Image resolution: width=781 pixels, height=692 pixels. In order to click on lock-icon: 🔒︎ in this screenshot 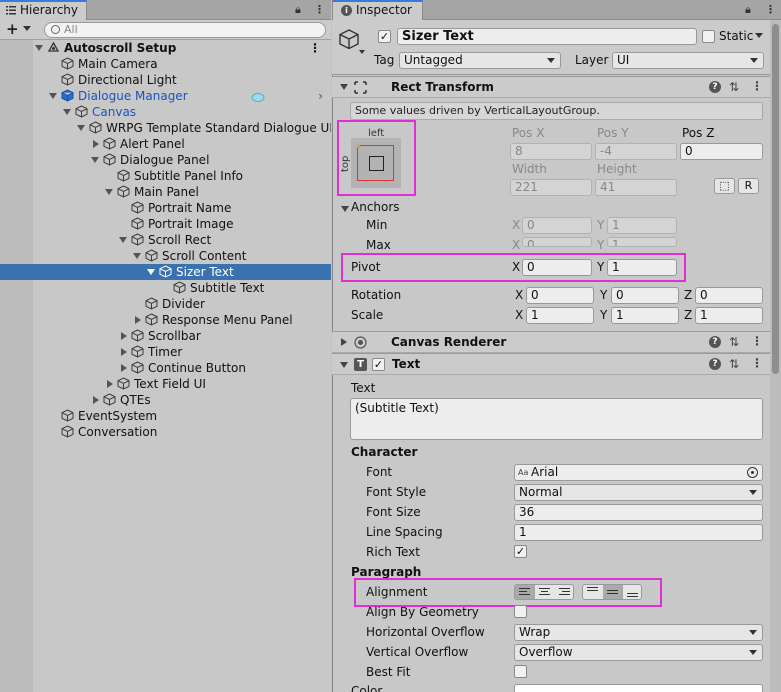, I will do `click(298, 10)`.